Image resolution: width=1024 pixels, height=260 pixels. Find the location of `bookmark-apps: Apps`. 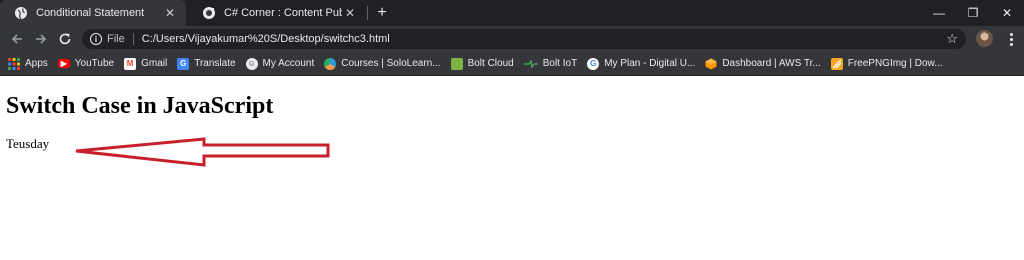

bookmark-apps: Apps is located at coordinates (28, 64).